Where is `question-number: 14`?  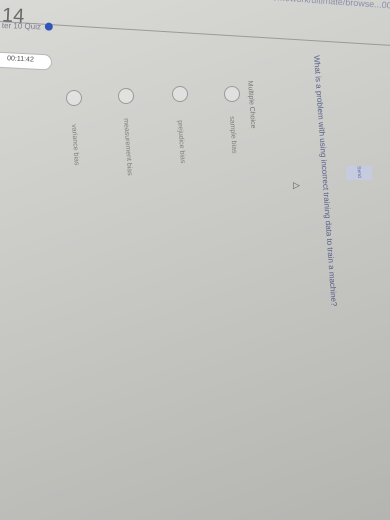 question-number: 14 is located at coordinates (13, 16).